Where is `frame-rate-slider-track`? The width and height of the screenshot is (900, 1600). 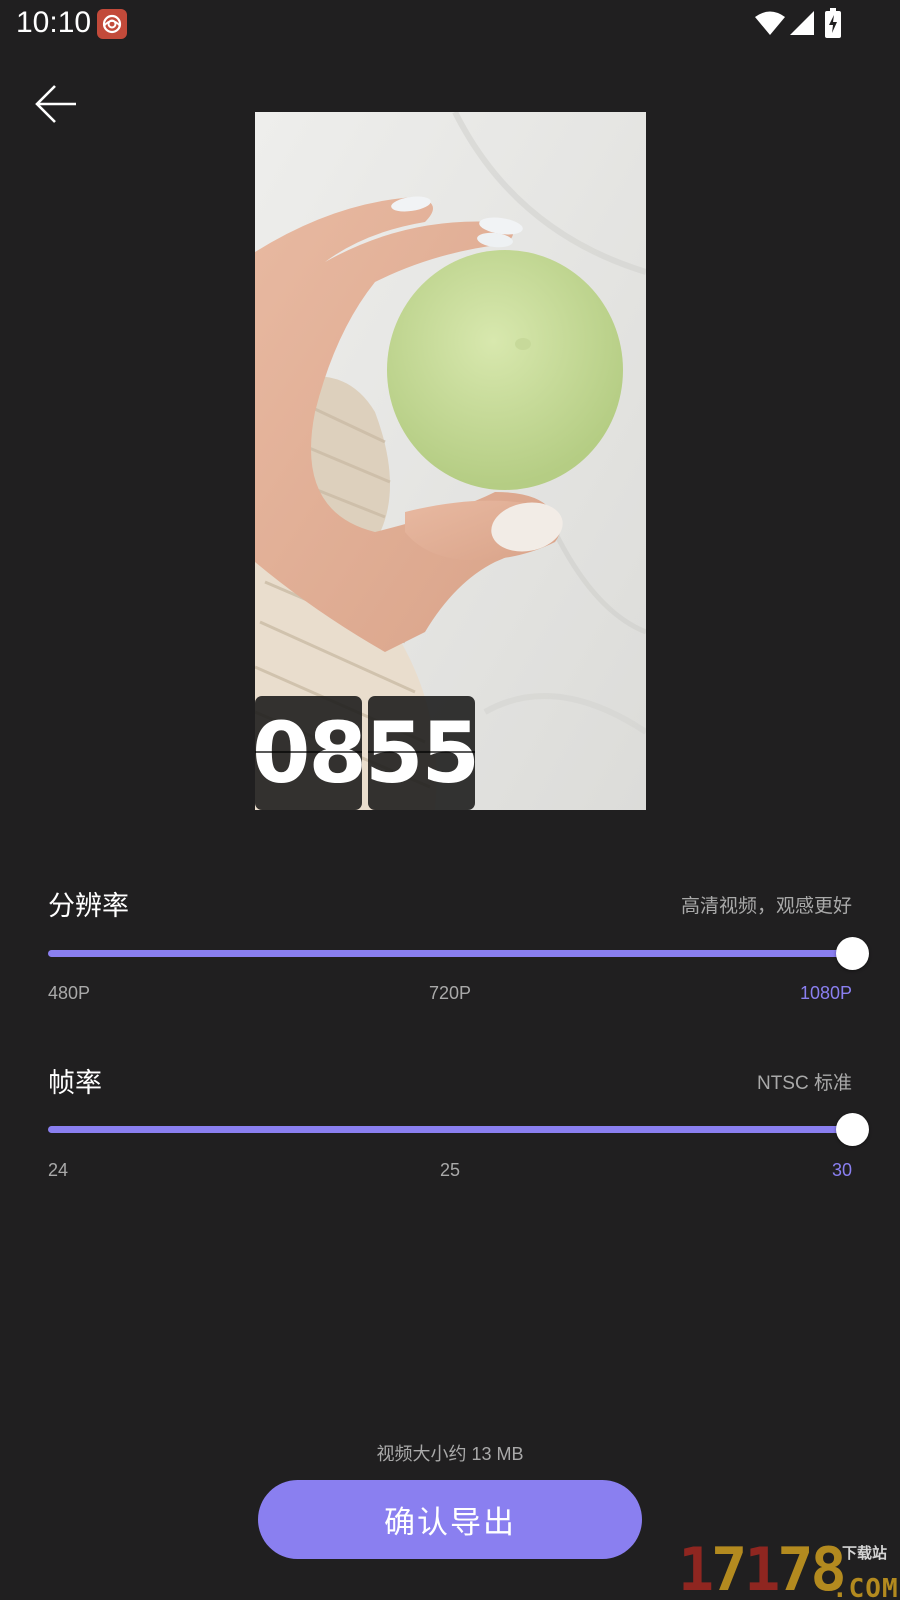
frame-rate-slider-track is located at coordinates (450, 1129).